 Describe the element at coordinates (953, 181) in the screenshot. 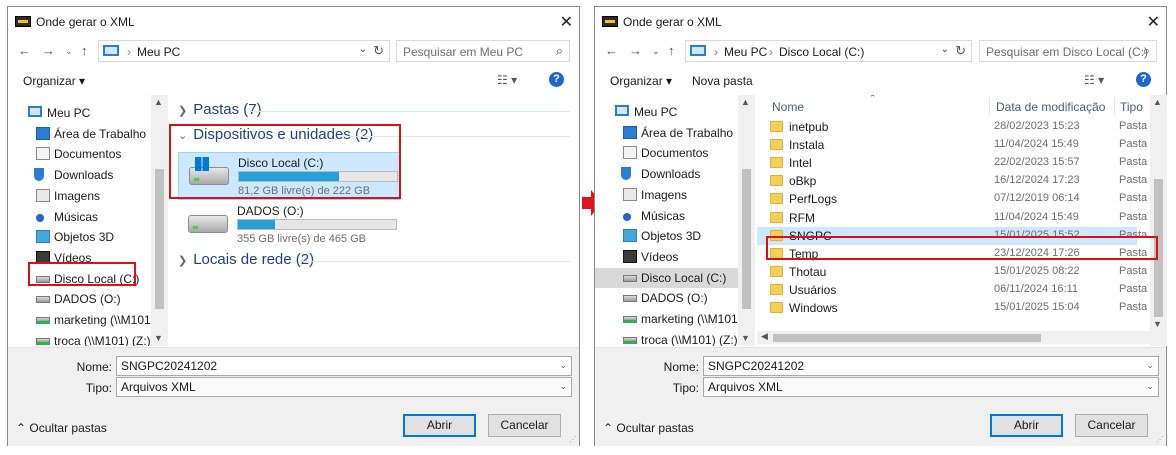

I see `file-row: oBkp 16/12/2024 17:23 Pasta de arquivos` at that location.